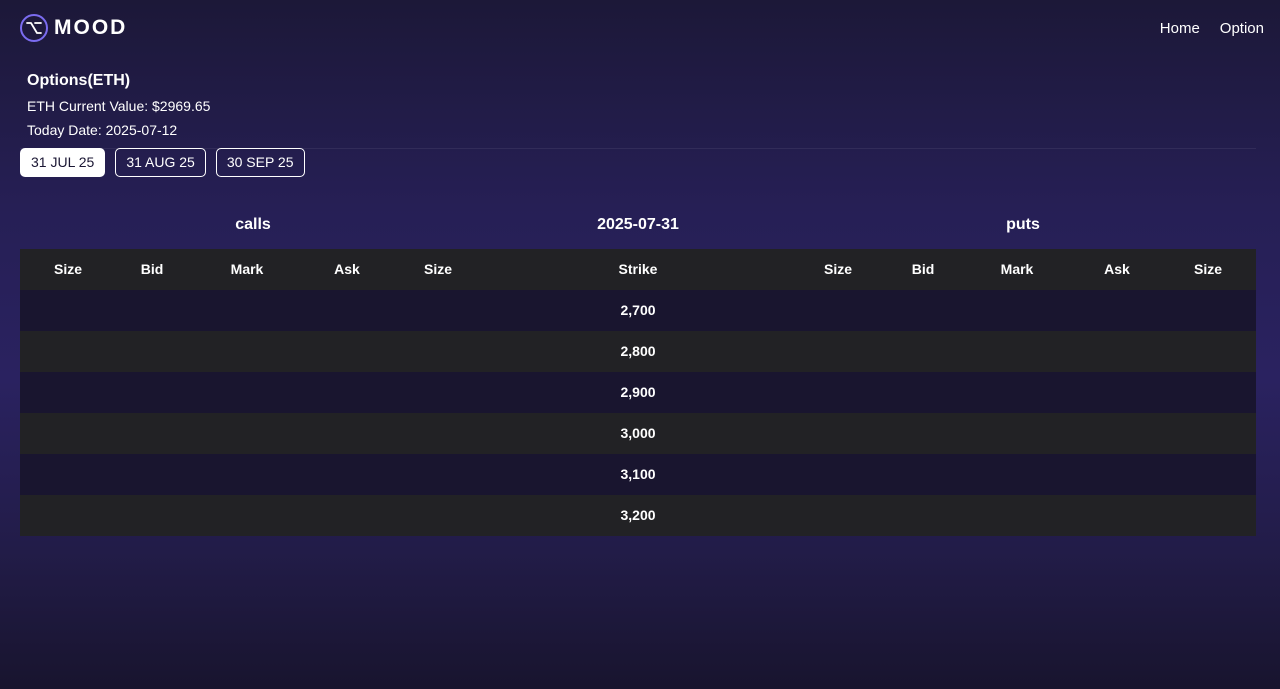 The width and height of the screenshot is (1280, 689). What do you see at coordinates (1242, 28) in the screenshot?
I see `nav-option-link: Option` at bounding box center [1242, 28].